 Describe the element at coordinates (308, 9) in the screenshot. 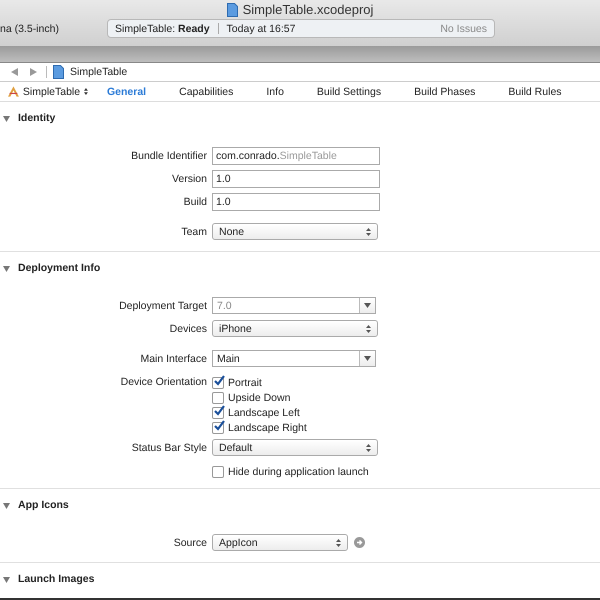

I see `window-title: SimpleTable.xcodeproj` at that location.